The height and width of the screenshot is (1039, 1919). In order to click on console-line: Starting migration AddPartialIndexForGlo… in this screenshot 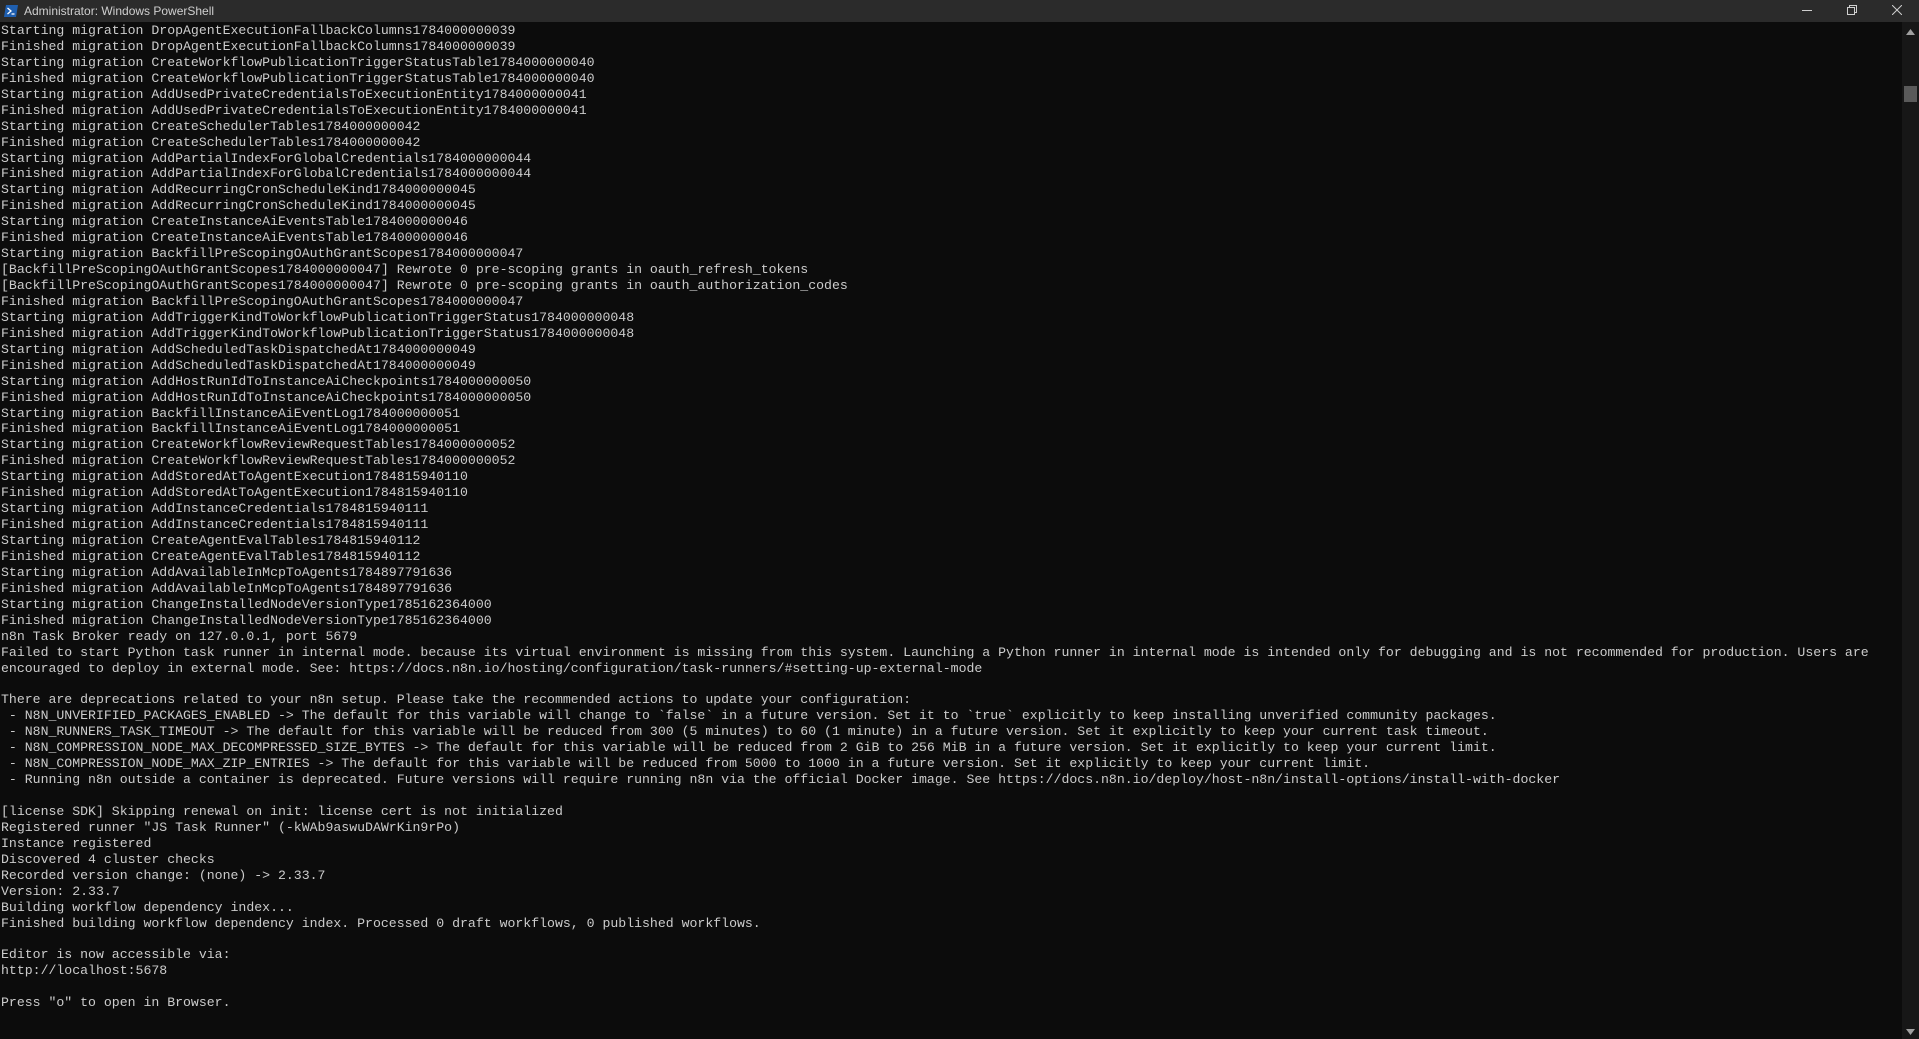, I will do `click(266, 158)`.